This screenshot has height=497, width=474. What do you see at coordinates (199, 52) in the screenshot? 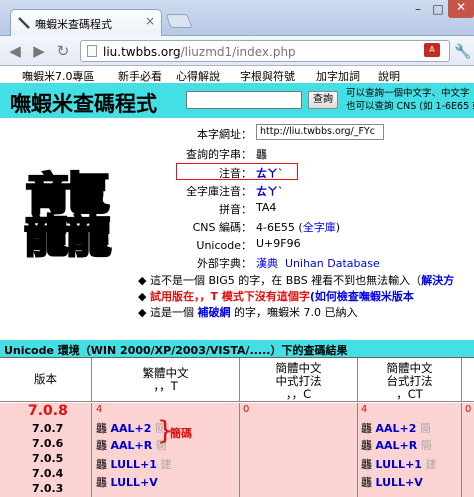
I see `url-text: liu.twbbs.org/liuzmd1/index.php` at bounding box center [199, 52].